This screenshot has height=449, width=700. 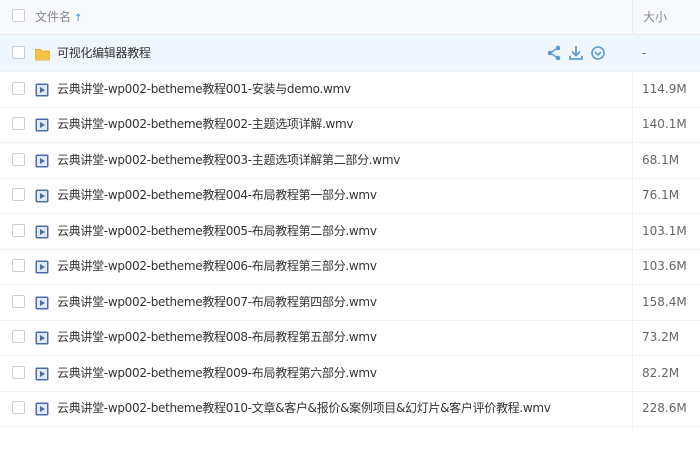 What do you see at coordinates (664, 230) in the screenshot?
I see `file-size: 103.1M` at bounding box center [664, 230].